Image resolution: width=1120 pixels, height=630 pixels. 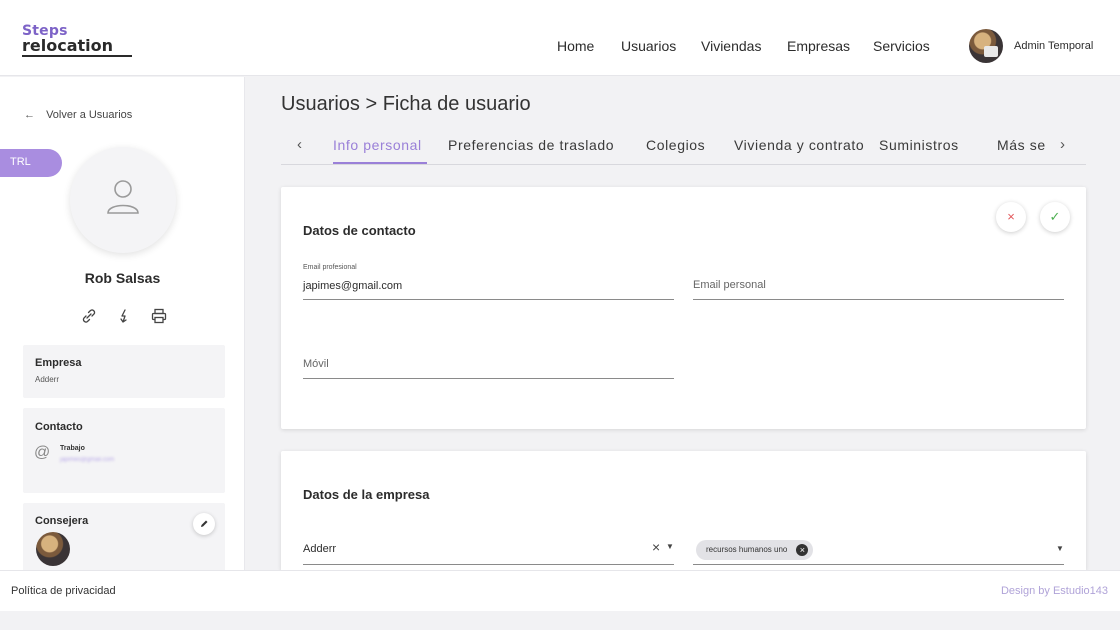 What do you see at coordinates (42, 452) in the screenshot?
I see `at-icon: @` at bounding box center [42, 452].